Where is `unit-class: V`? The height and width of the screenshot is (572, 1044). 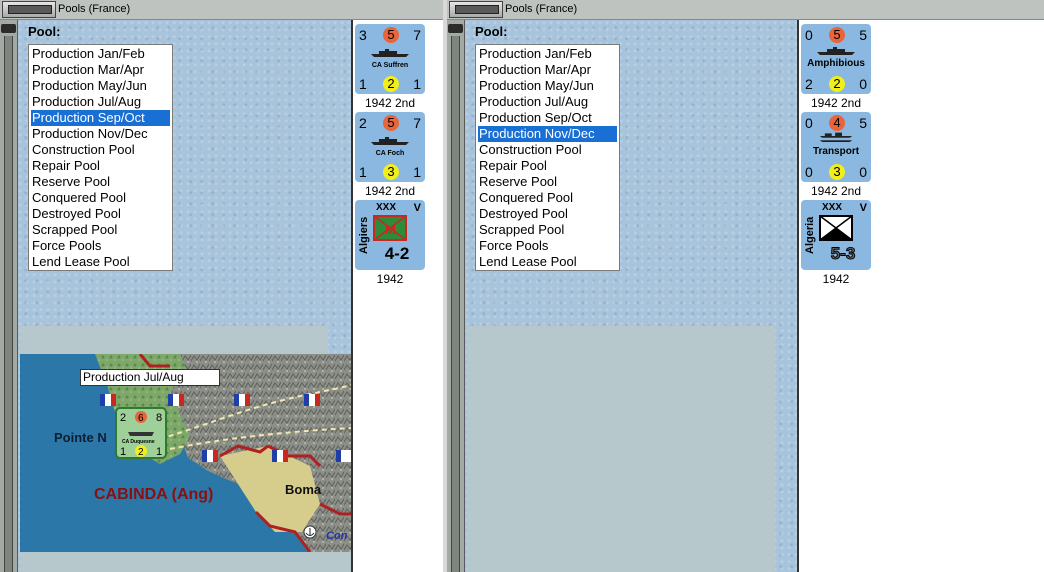 unit-class: V is located at coordinates (417, 208).